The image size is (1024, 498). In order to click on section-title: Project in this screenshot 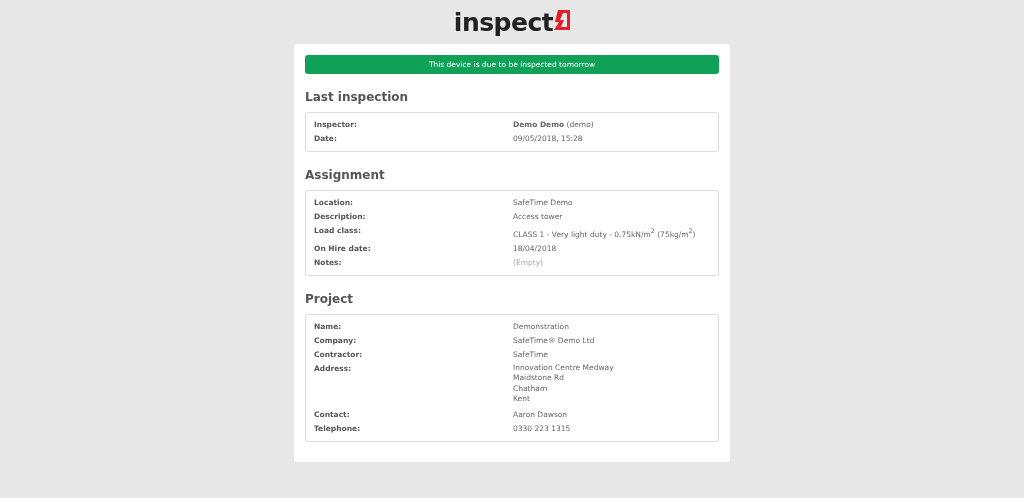, I will do `click(330, 298)`.